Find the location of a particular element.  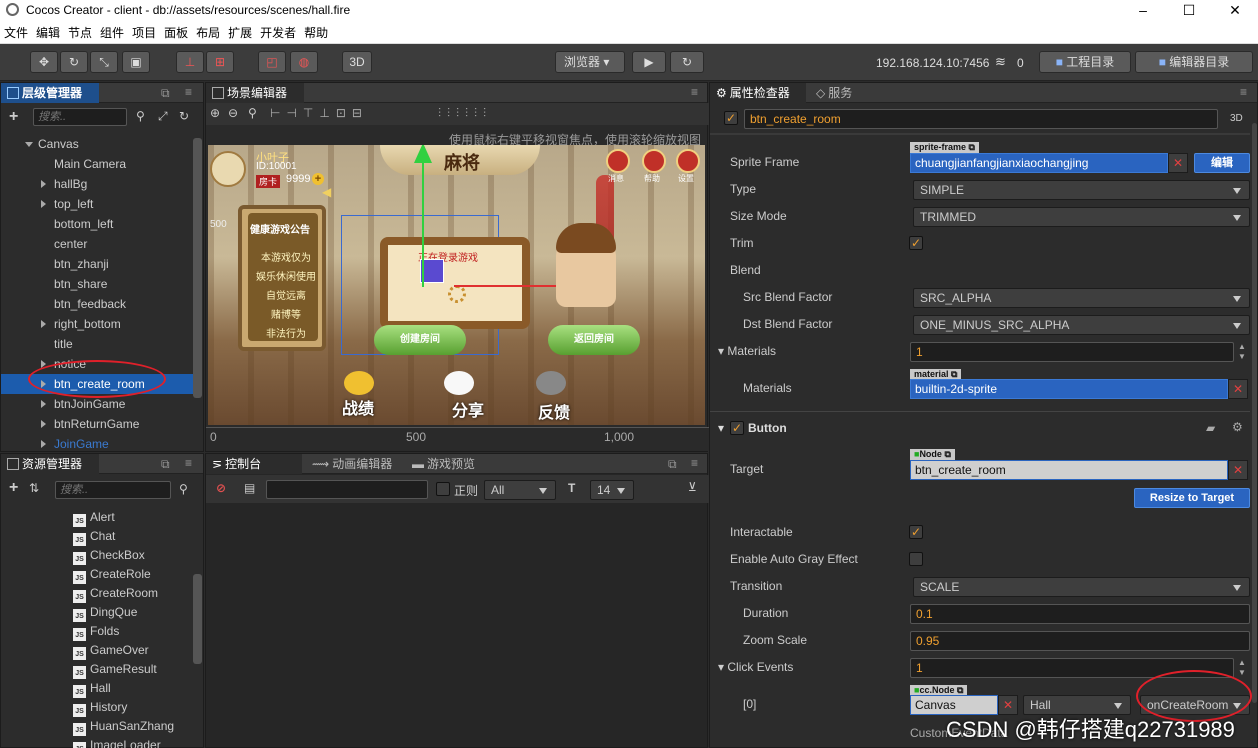

help-icon is located at coordinates (654, 161).